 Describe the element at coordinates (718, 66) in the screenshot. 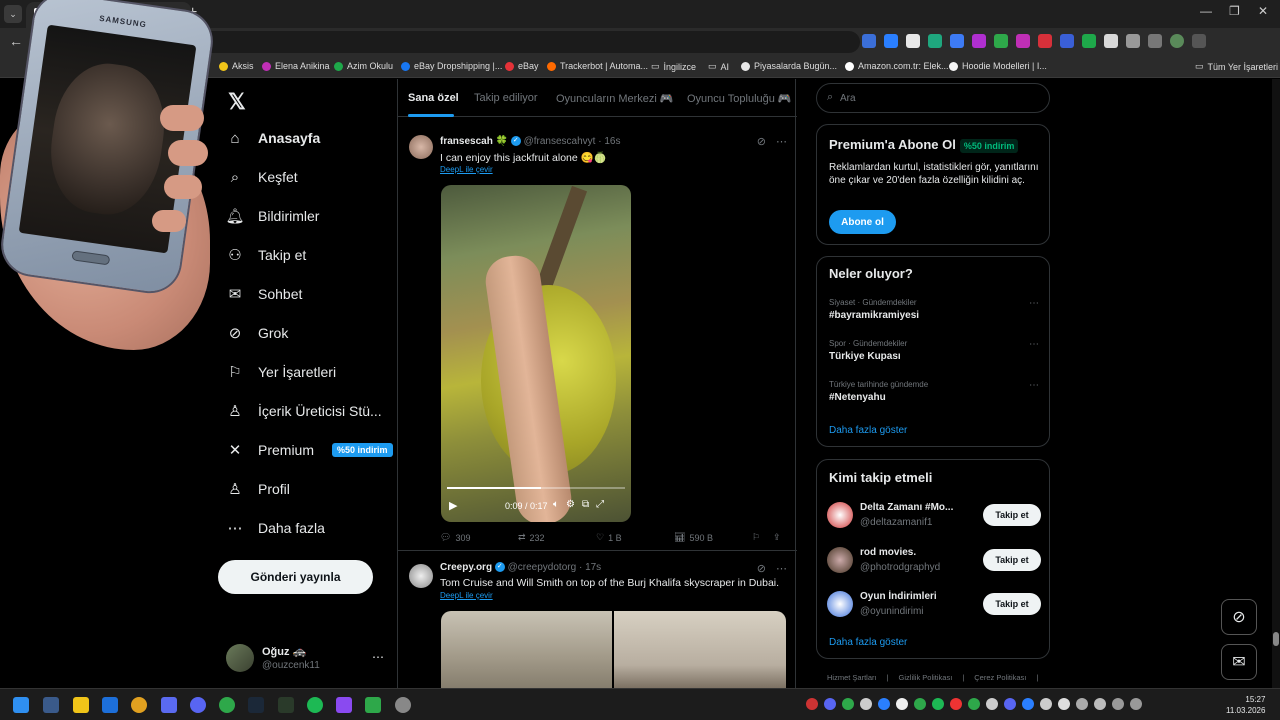

I see `bookmark-item: ▭ AI` at that location.